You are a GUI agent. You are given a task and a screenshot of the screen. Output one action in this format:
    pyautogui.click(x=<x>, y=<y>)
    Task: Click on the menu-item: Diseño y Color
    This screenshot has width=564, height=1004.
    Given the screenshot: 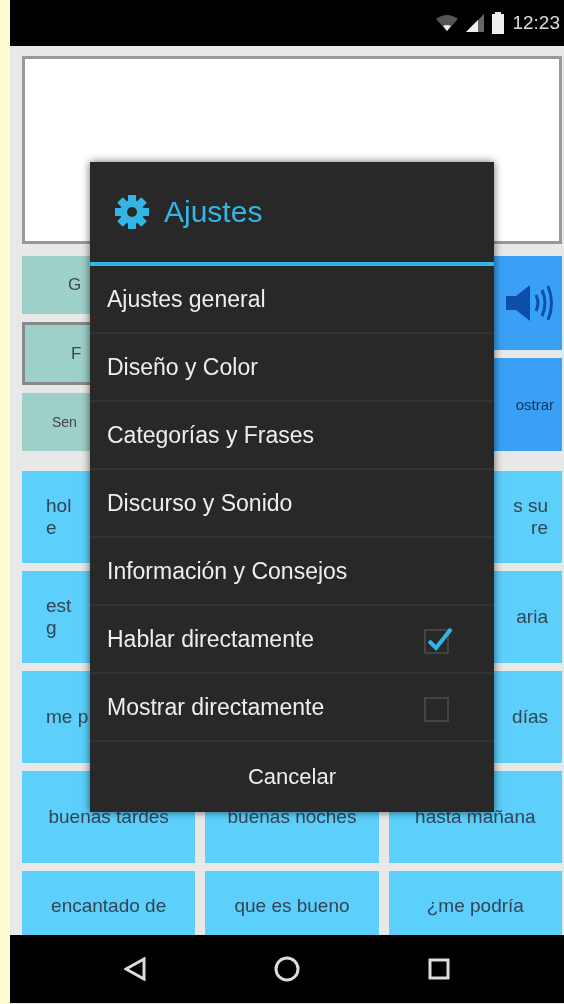 What is the action you would take?
    pyautogui.click(x=292, y=368)
    